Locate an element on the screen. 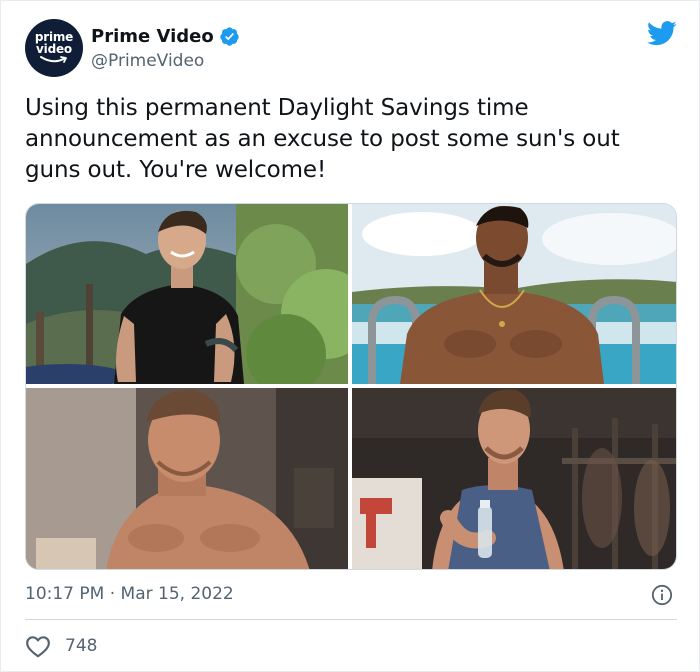 This screenshot has width=700, height=672. photo-top-left is located at coordinates (187, 294).